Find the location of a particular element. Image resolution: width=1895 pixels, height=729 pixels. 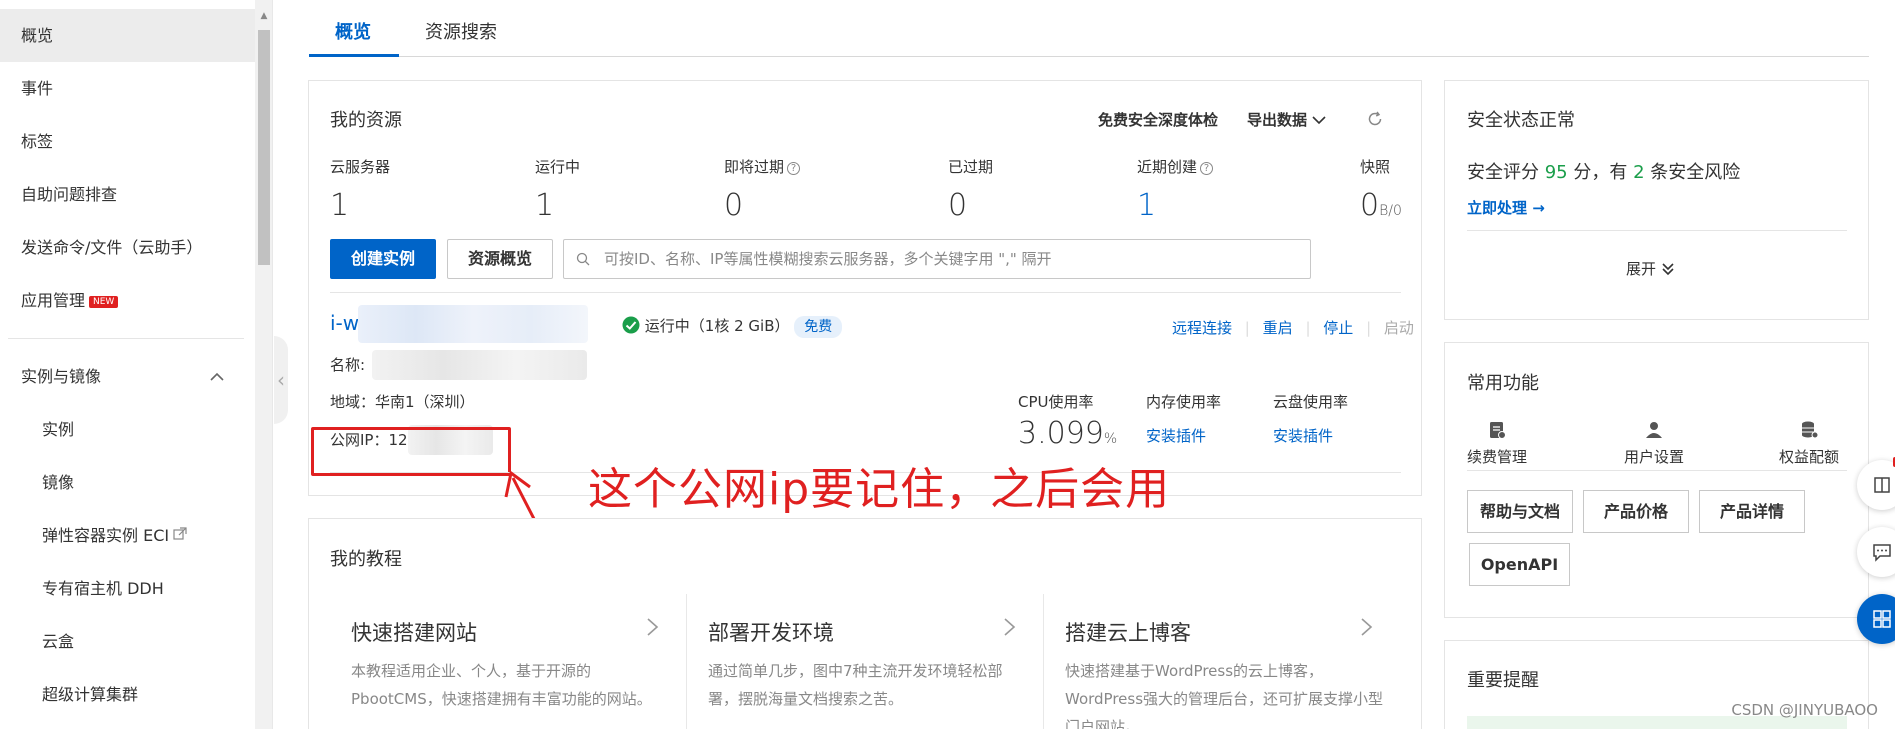

tutorial-title: 快速搭建网站 is located at coordinates (414, 632).